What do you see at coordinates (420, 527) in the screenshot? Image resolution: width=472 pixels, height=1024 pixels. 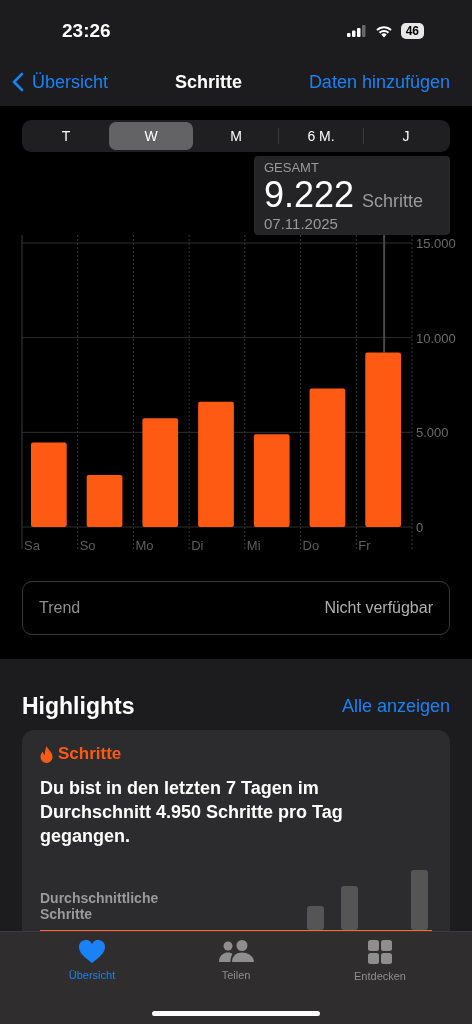 I see `y-axis-label: 0` at bounding box center [420, 527].